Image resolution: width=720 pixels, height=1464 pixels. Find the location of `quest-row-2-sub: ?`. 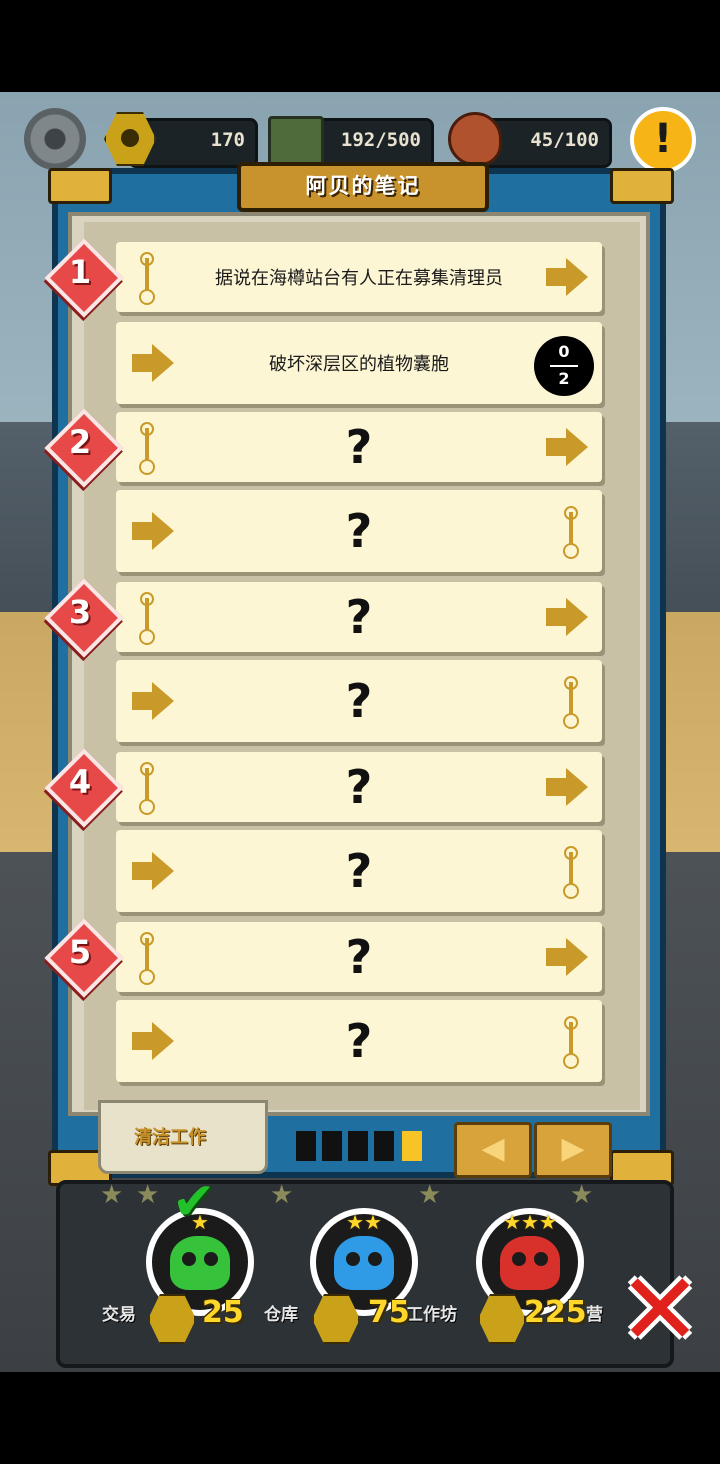

quest-row-2-sub: ? is located at coordinates (359, 531).